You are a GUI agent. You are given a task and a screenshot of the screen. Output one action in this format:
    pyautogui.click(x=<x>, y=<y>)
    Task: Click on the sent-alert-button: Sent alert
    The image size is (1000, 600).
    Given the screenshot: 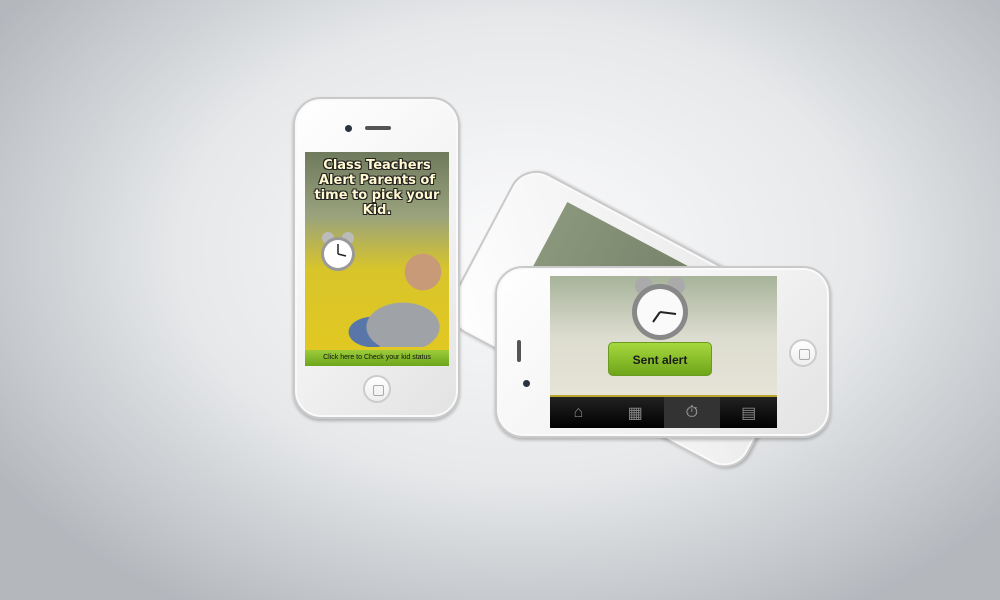 What is the action you would take?
    pyautogui.click(x=660, y=359)
    